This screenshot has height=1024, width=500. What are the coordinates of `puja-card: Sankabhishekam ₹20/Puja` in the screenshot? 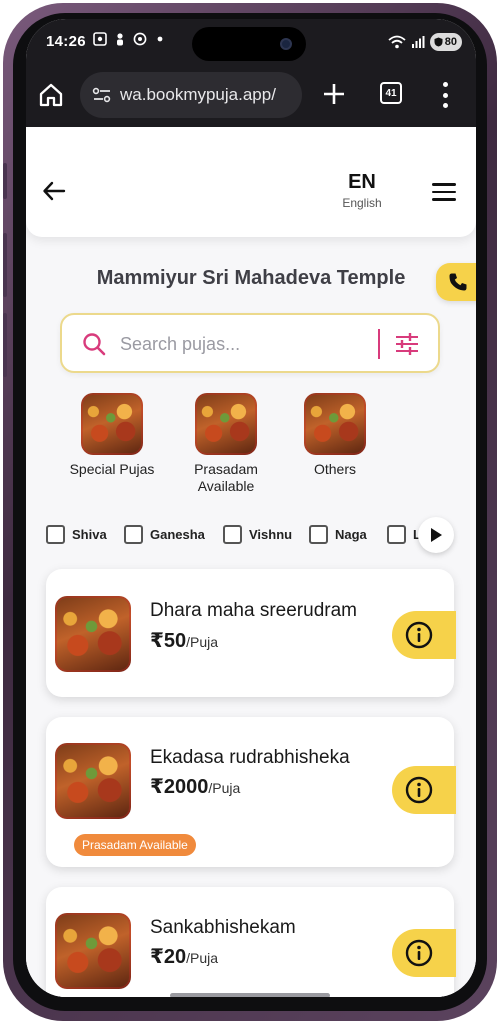 It's located at (251, 942).